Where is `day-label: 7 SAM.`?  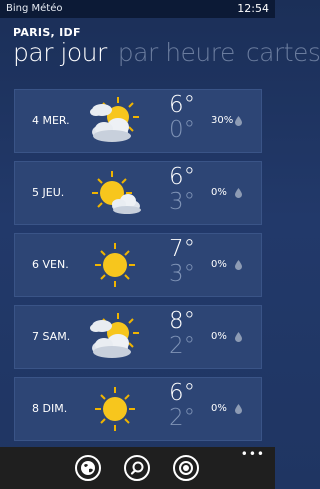
day-label: 7 SAM. is located at coordinates (51, 336).